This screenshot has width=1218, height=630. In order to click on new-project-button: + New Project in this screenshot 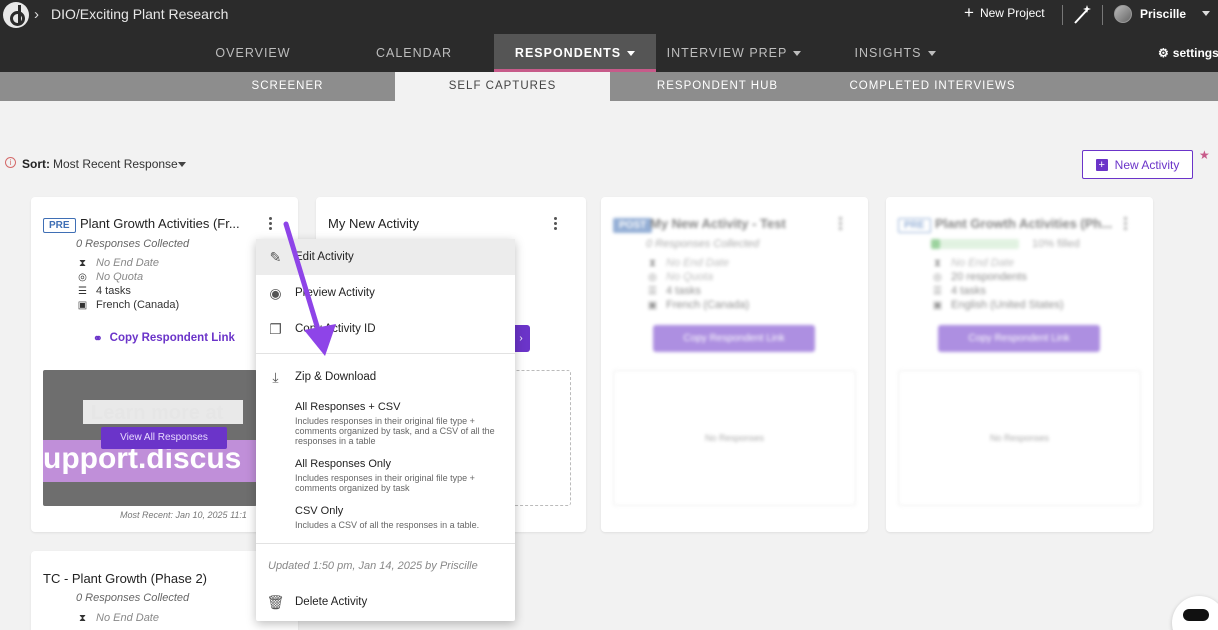, I will do `click(1004, 12)`.